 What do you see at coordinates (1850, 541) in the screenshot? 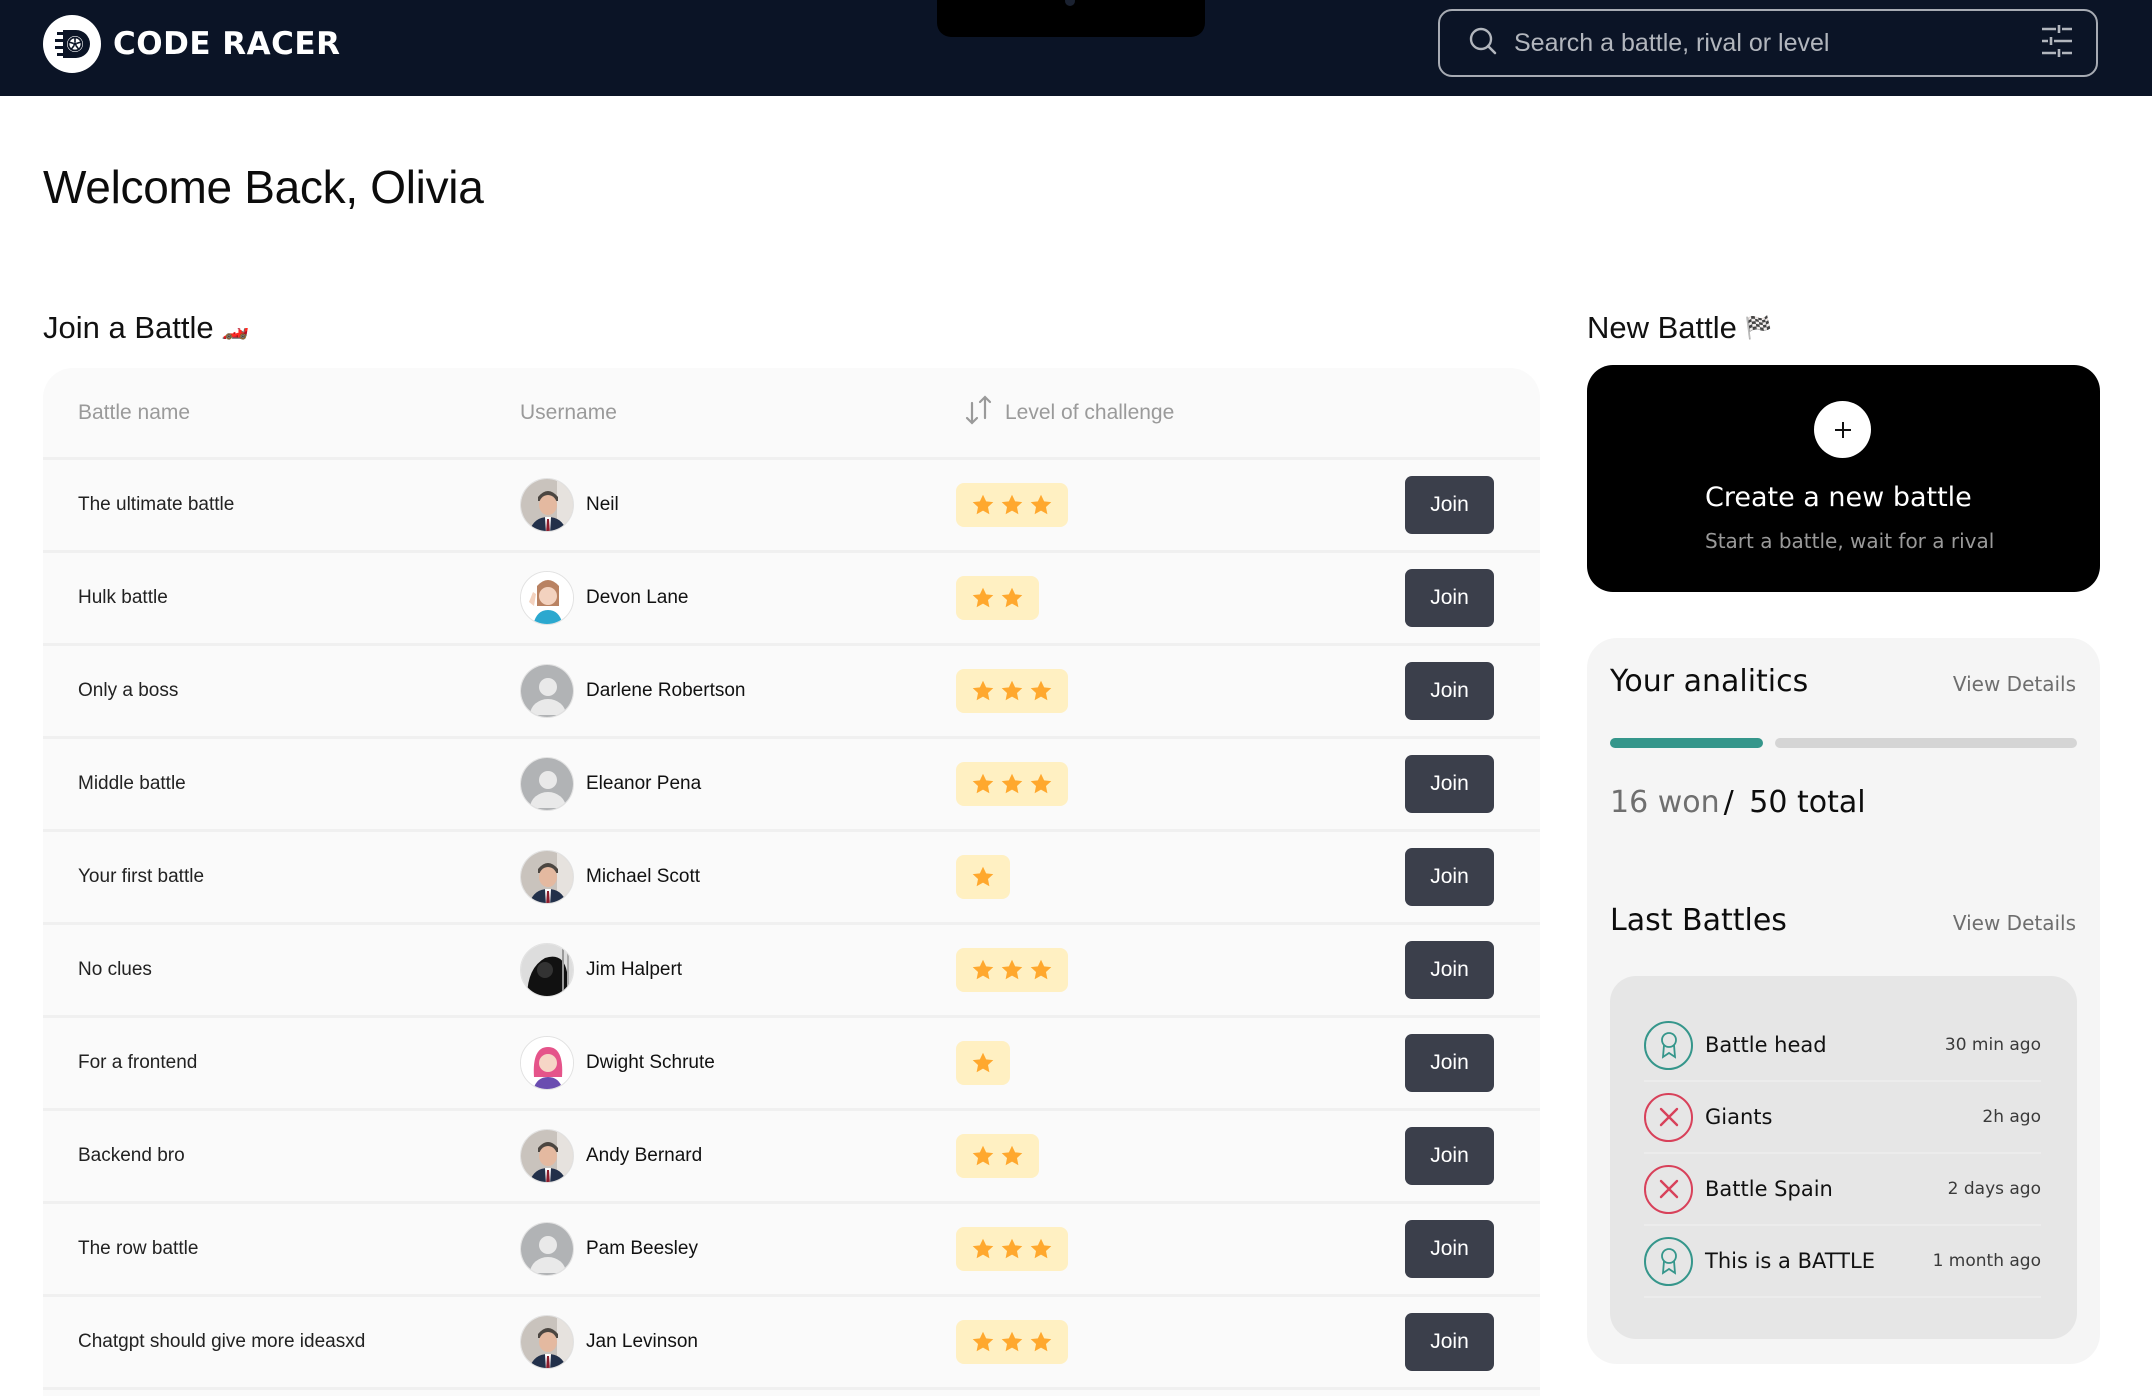
I see `create-battle-subtitle: Start a battle, wait for a rival` at bounding box center [1850, 541].